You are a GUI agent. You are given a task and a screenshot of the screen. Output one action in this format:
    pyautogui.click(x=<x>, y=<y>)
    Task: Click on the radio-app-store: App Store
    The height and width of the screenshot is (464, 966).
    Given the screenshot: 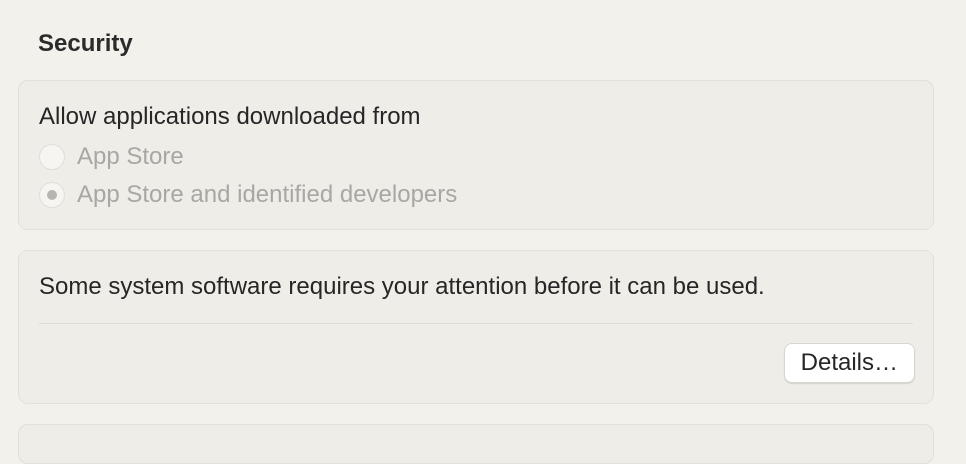 What is the action you would take?
    pyautogui.click(x=111, y=157)
    